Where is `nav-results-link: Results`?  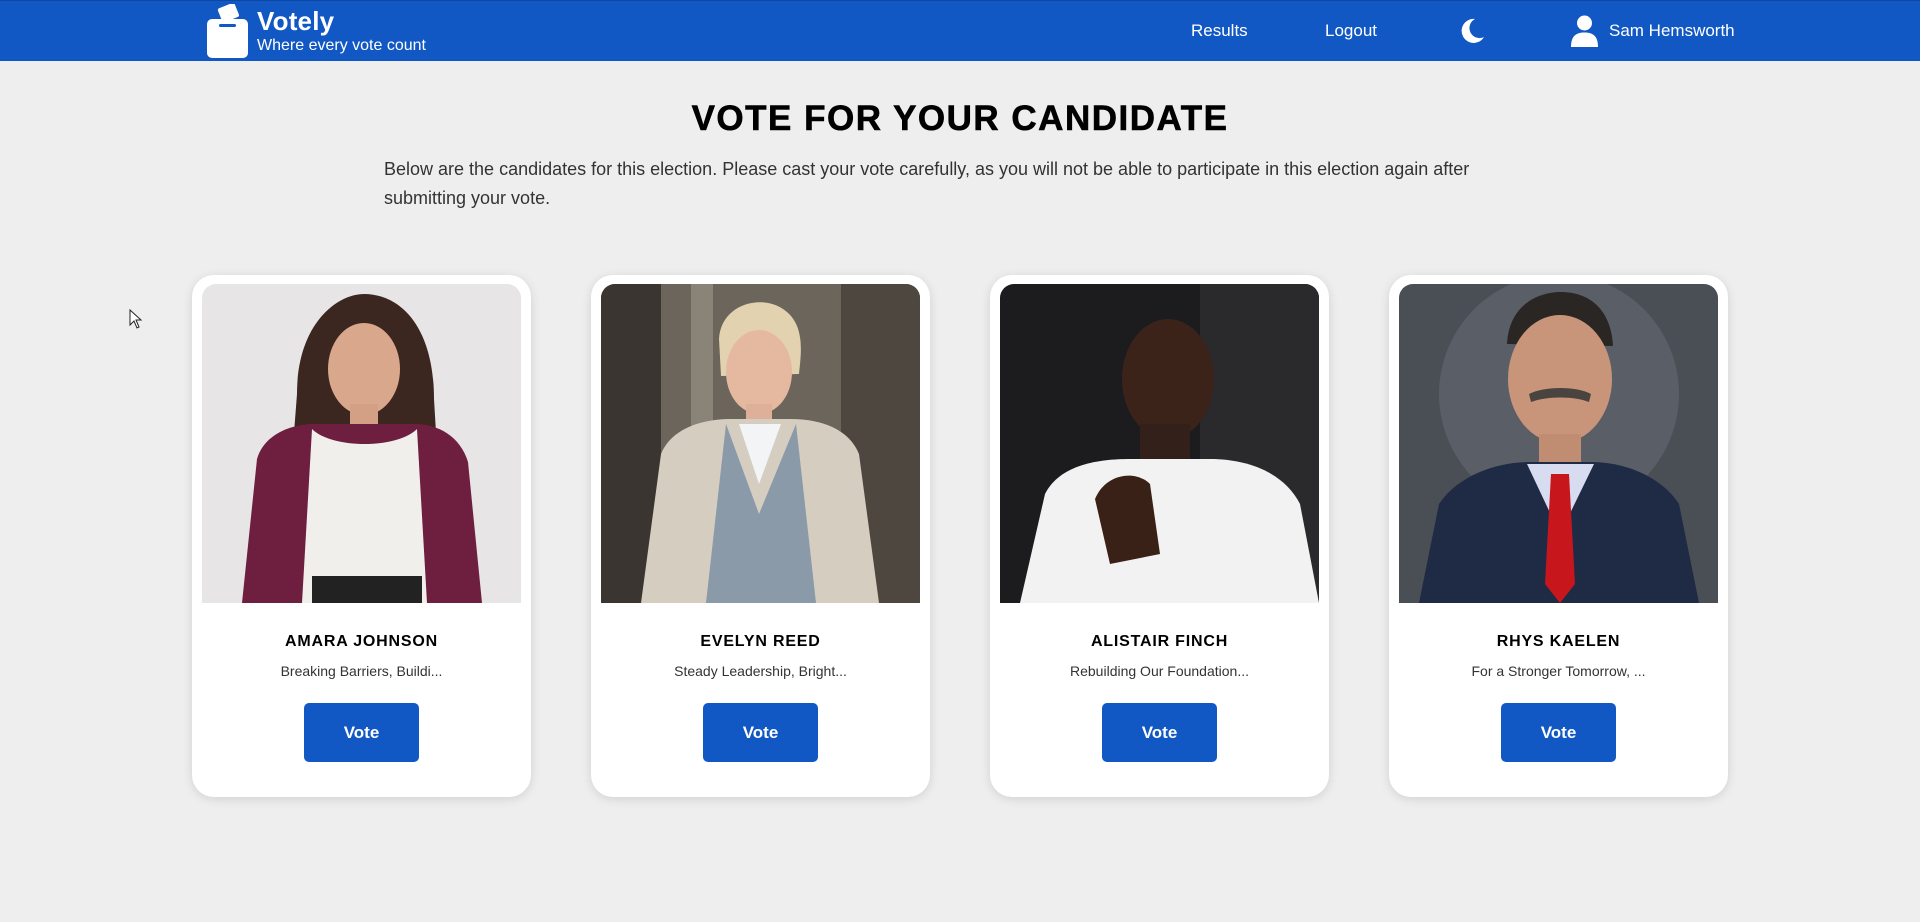
nav-results-link: Results is located at coordinates (1219, 31).